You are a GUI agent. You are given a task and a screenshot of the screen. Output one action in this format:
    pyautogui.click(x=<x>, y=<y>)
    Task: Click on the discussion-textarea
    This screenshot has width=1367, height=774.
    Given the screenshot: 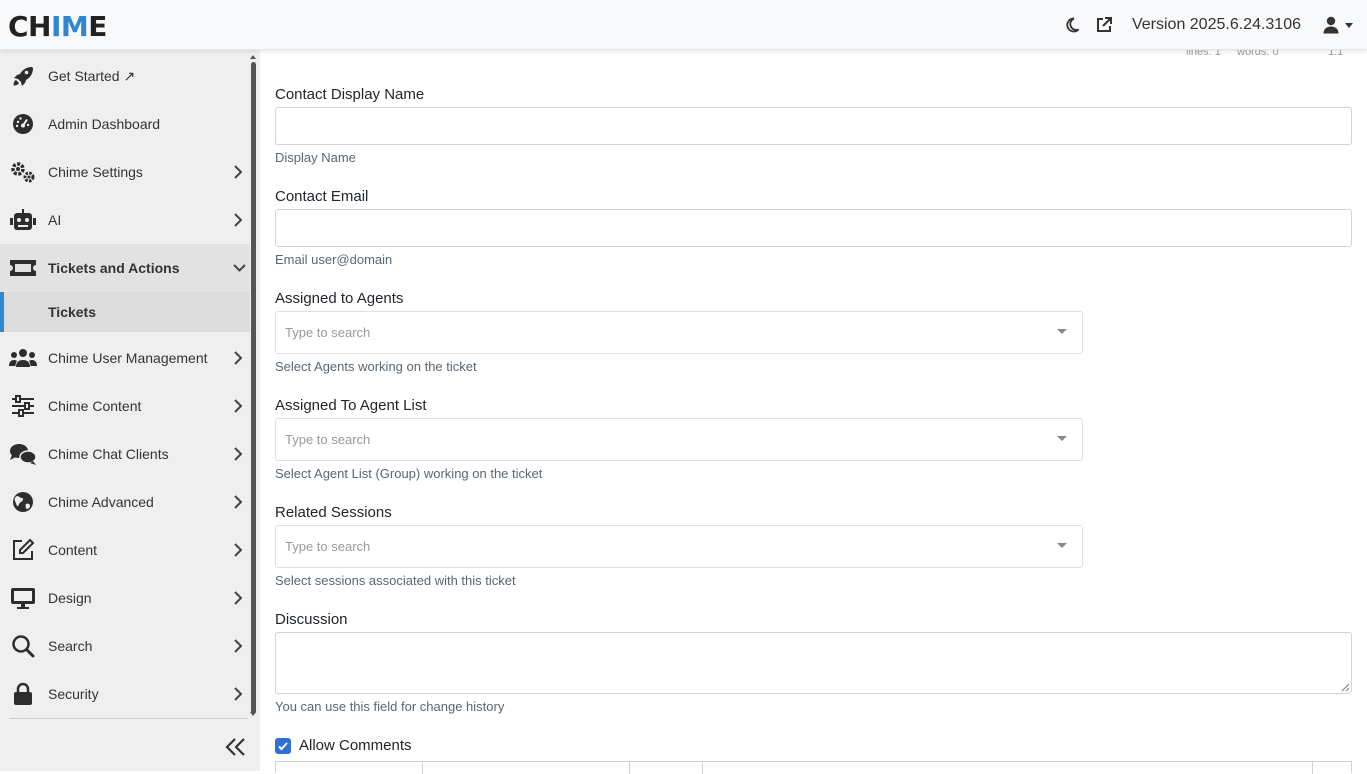 What is the action you would take?
    pyautogui.click(x=813, y=663)
    